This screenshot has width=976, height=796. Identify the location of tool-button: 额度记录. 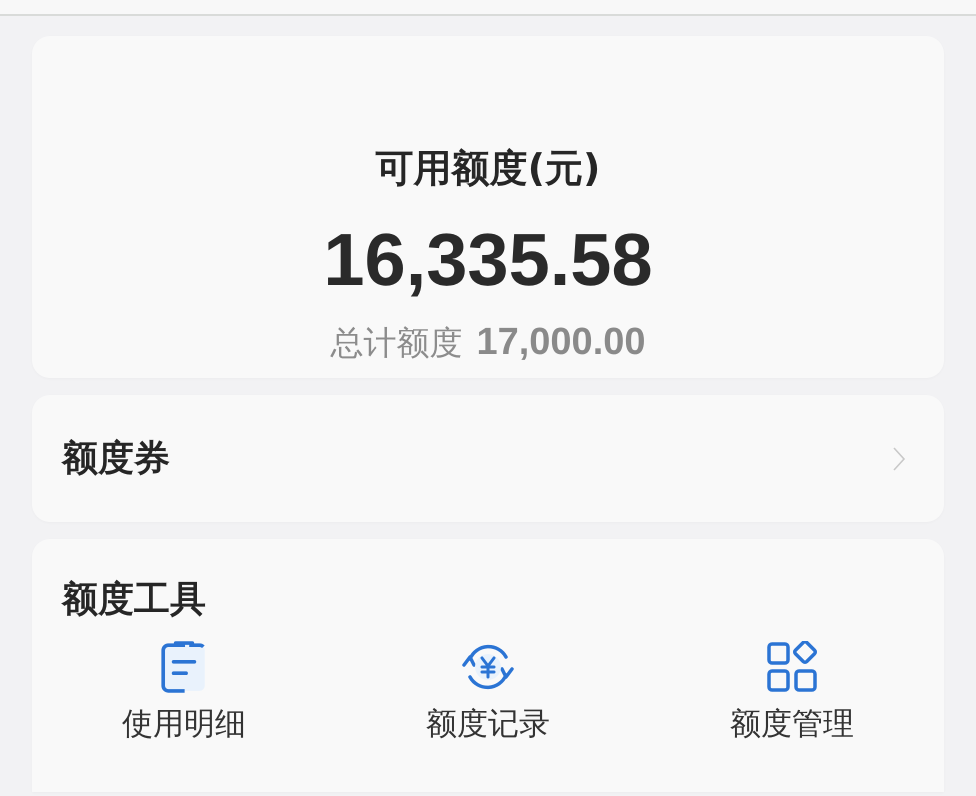
(488, 693).